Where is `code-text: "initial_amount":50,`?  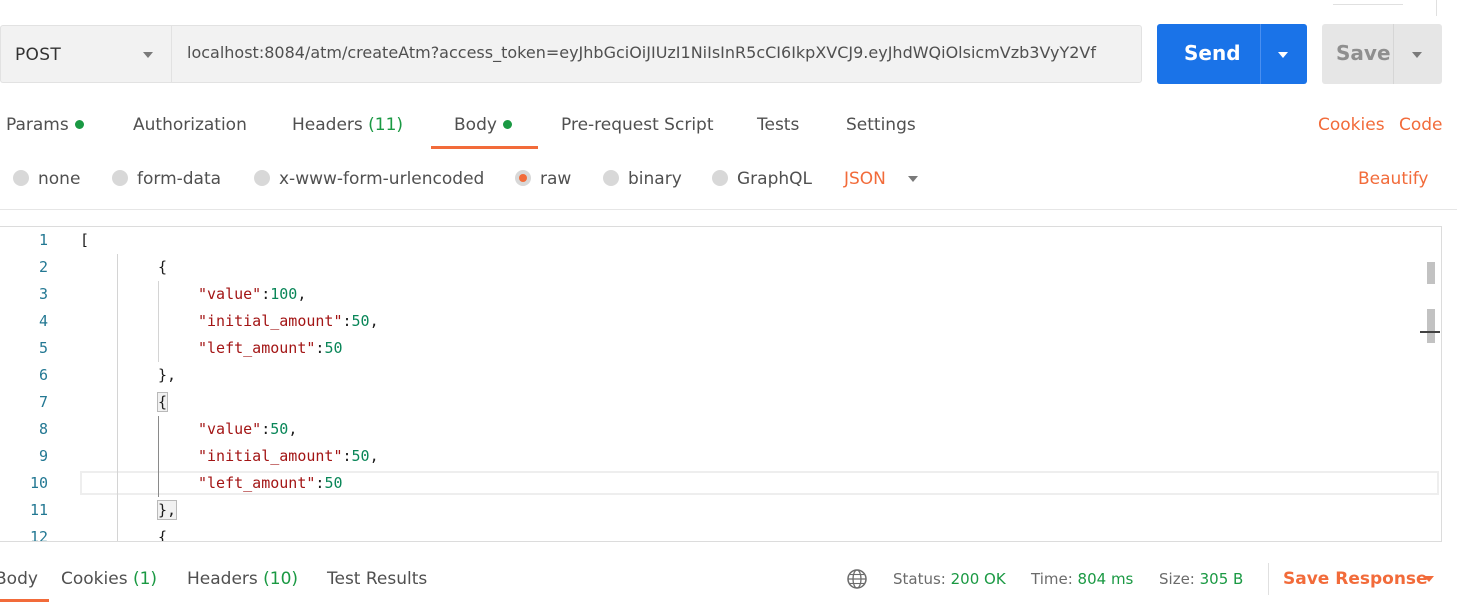
code-text: "initial_amount":50, is located at coordinates (288, 456).